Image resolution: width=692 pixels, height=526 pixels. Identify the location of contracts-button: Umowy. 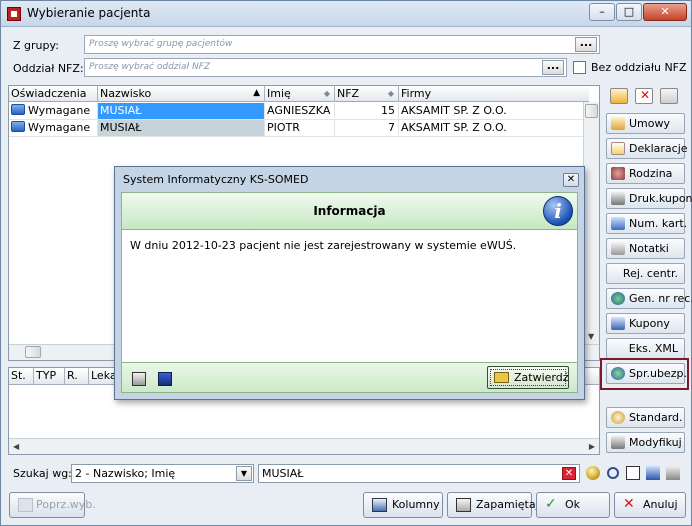
(645, 123).